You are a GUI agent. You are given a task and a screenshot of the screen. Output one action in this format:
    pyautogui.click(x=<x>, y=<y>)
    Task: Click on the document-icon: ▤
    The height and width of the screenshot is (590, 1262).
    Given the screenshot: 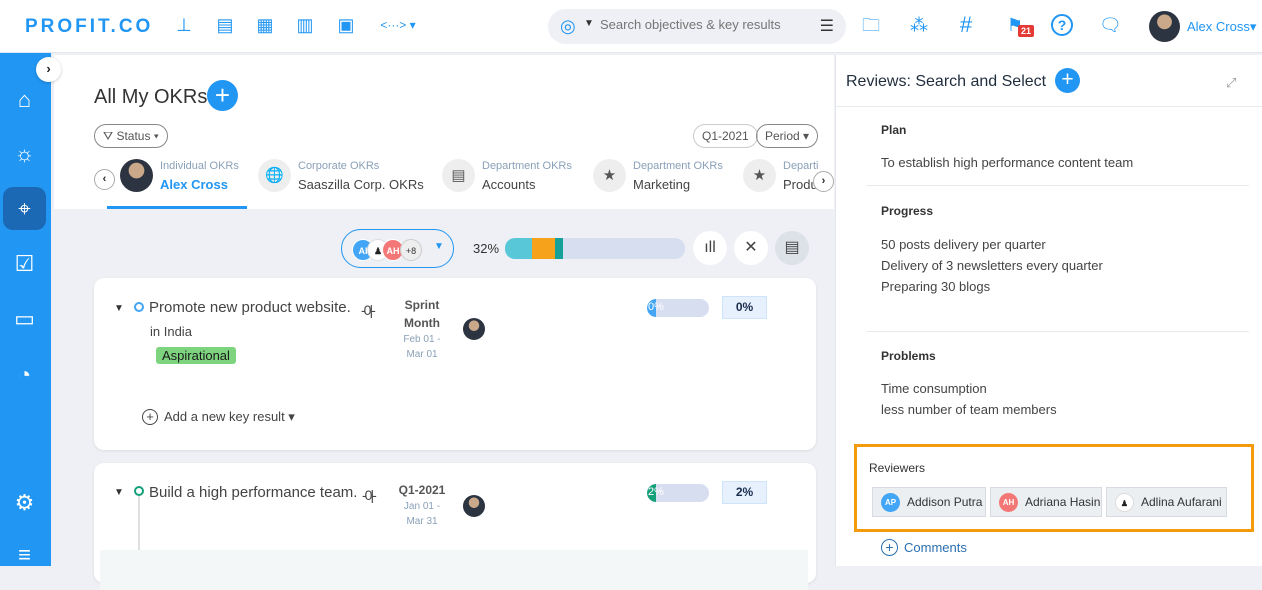 What is the action you would take?
    pyautogui.click(x=225, y=25)
    